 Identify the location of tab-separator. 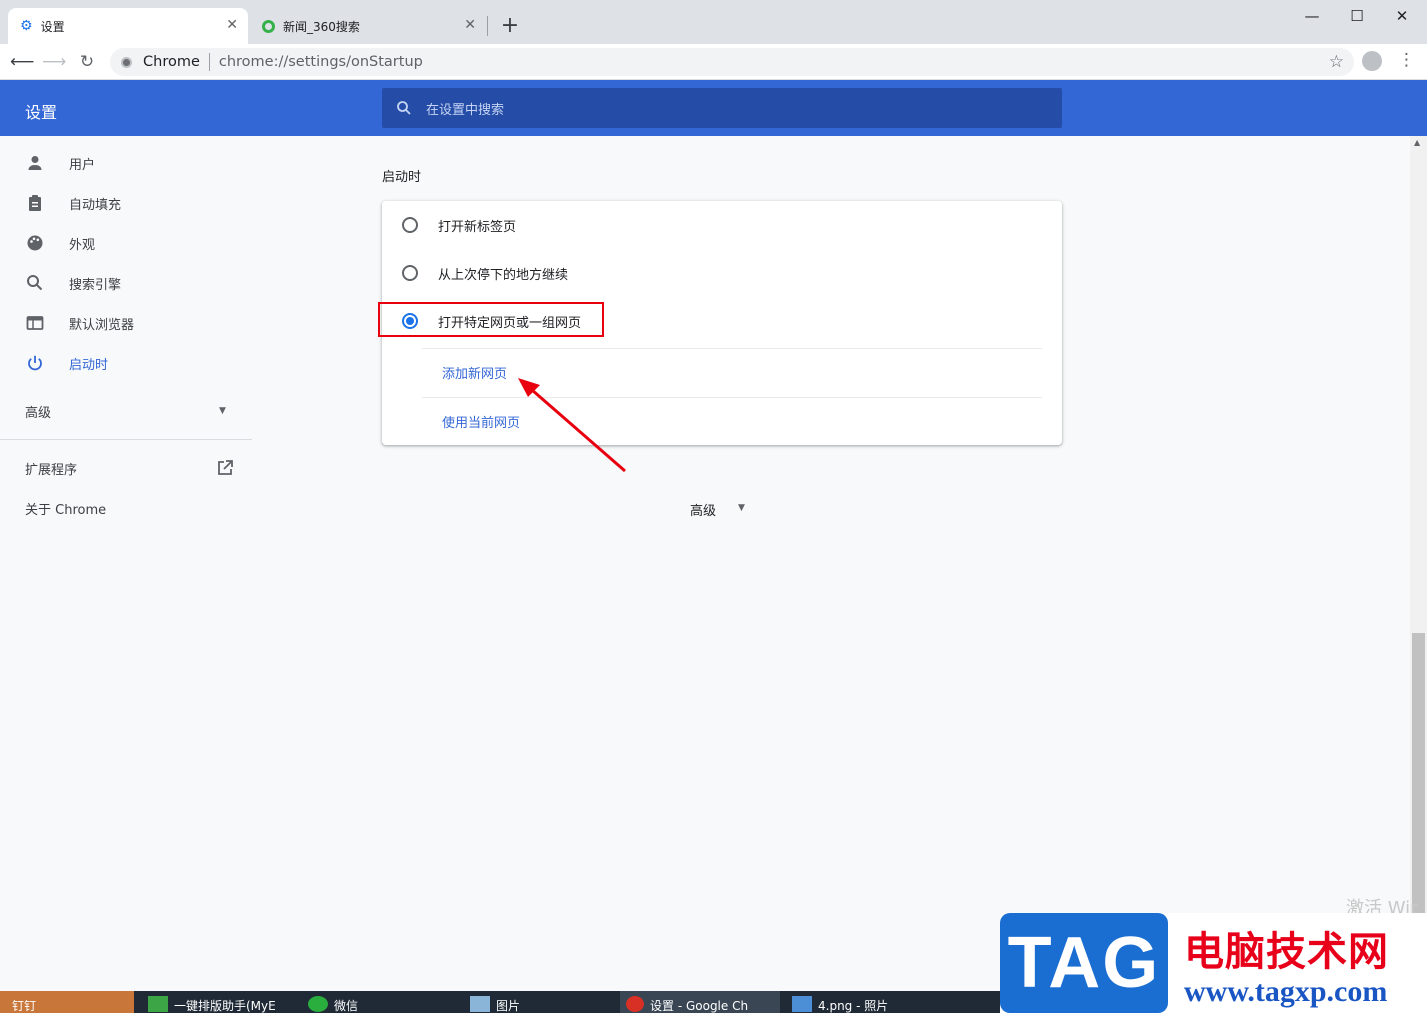
(487, 26).